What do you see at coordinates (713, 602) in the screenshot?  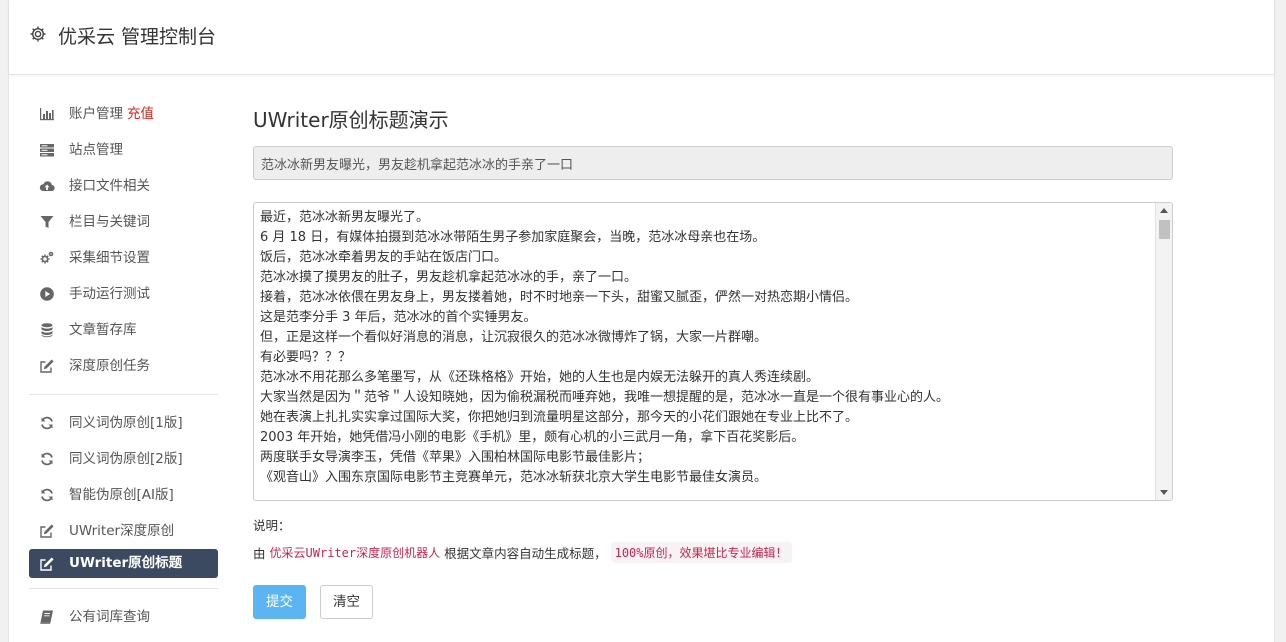 I see `action-buttons: 提交 清空` at bounding box center [713, 602].